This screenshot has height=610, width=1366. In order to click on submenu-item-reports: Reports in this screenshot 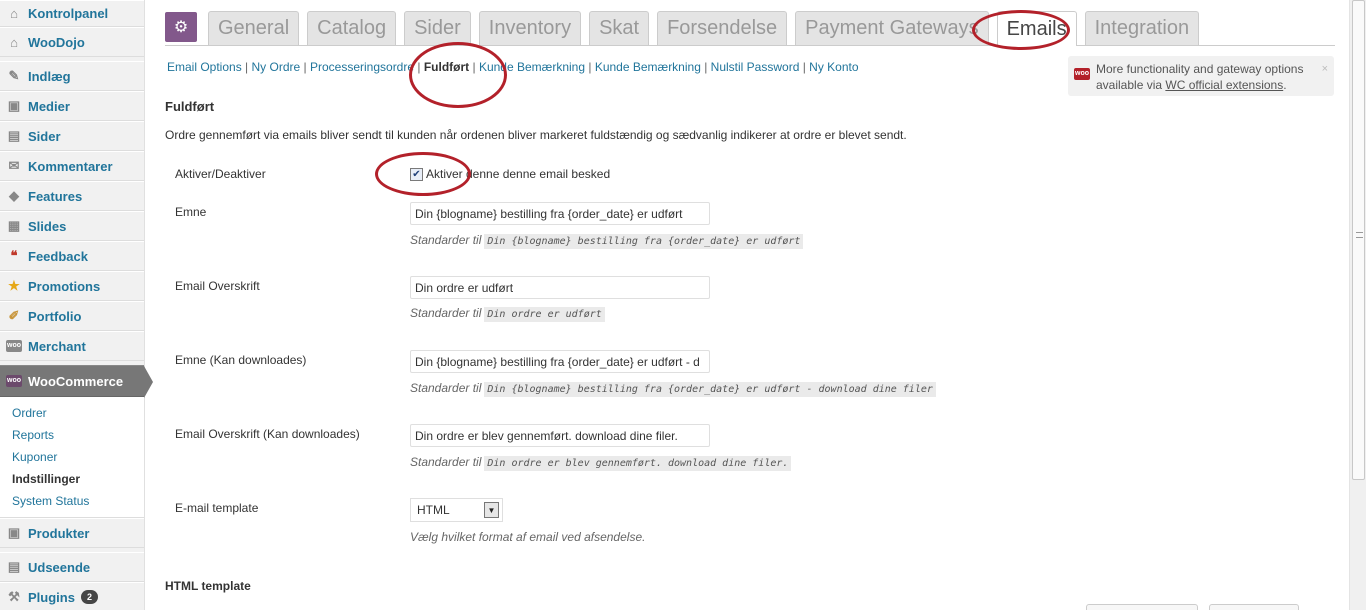, I will do `click(72, 436)`.